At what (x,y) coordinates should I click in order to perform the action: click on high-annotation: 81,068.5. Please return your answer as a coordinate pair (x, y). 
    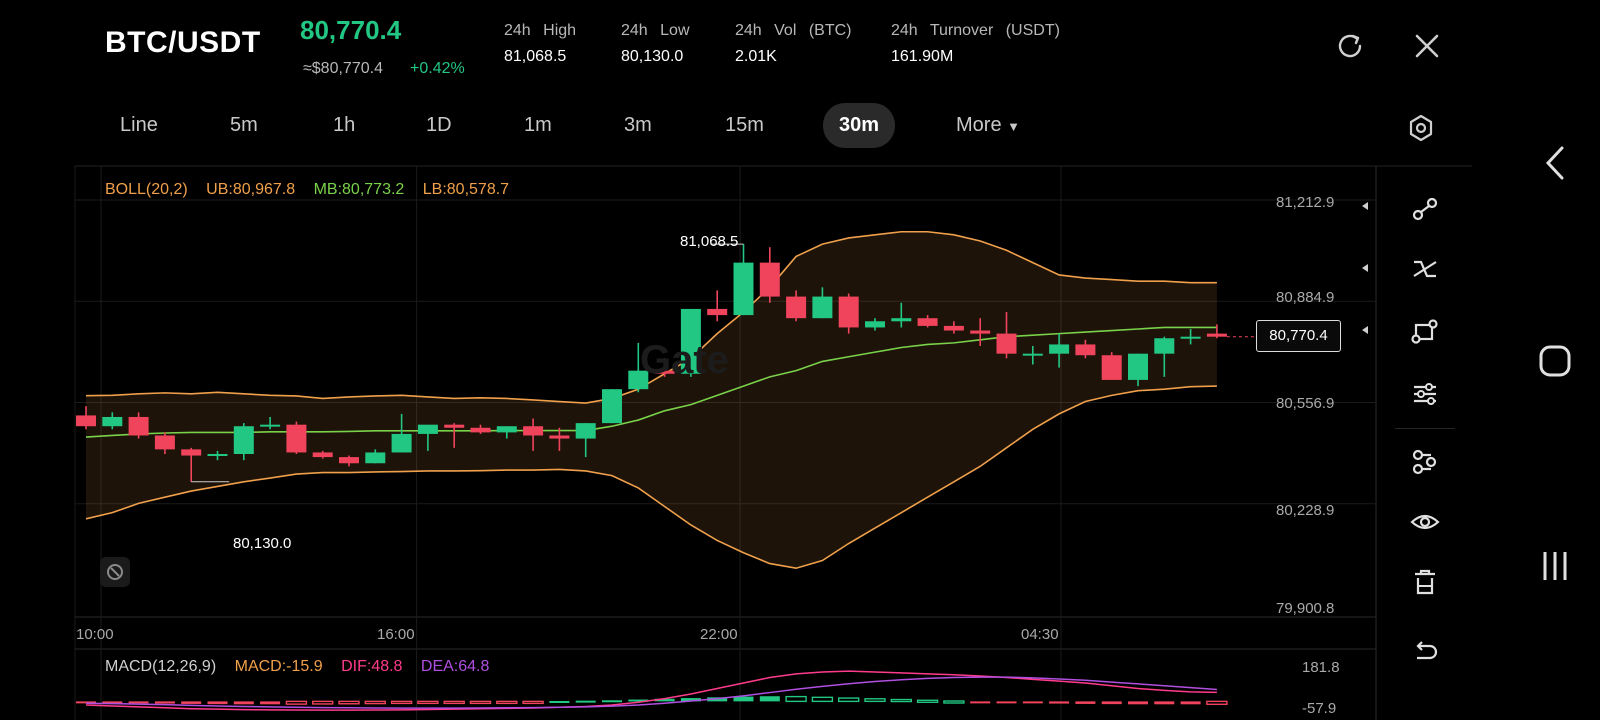
    Looking at the image, I should click on (709, 241).